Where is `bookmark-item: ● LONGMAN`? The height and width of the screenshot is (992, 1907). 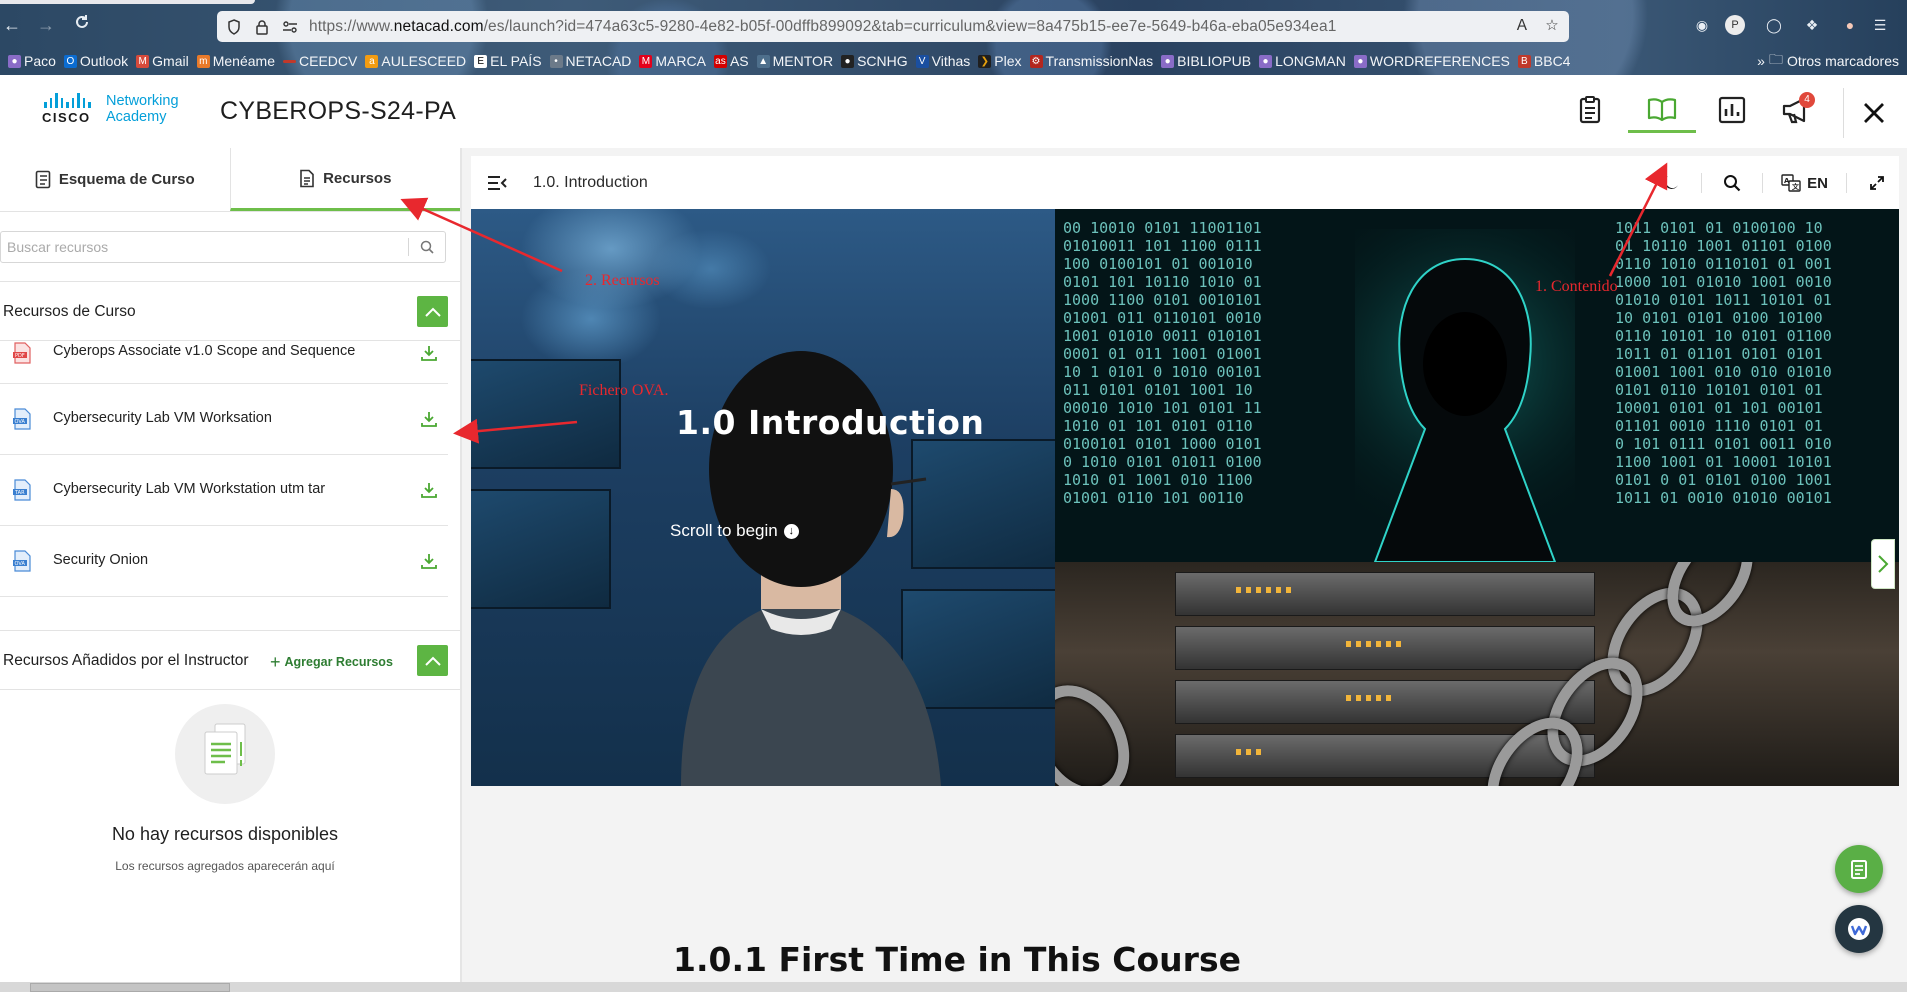
bookmark-item: ● LONGMAN is located at coordinates (1302, 61).